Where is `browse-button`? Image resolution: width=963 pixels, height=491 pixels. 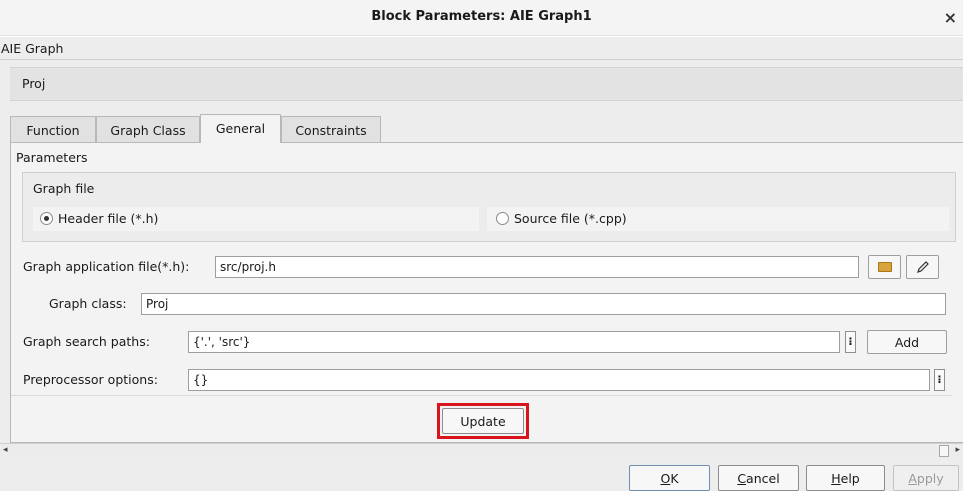 browse-button is located at coordinates (884, 267).